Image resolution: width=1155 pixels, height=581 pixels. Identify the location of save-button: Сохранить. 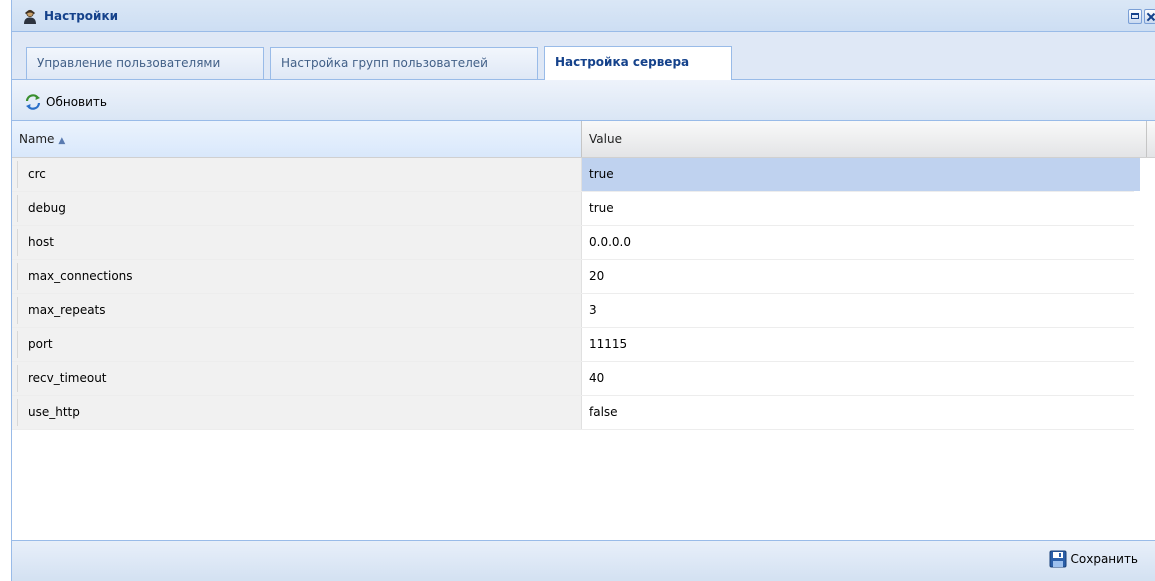
(1094, 559).